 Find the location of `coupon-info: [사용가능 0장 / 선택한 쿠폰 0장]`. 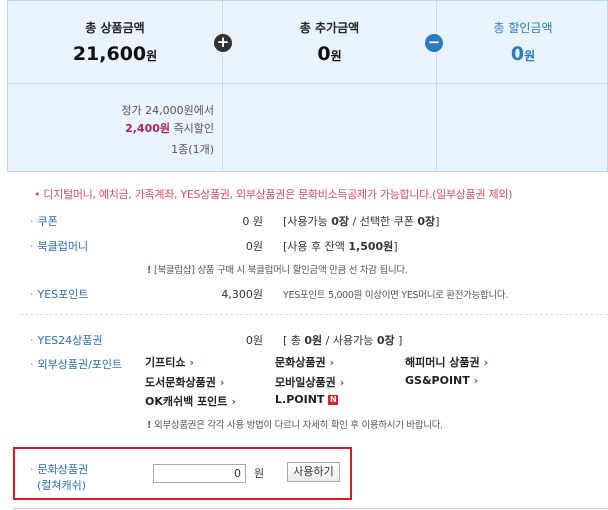

coupon-info: [사용가능 0장 / 선택한 쿠폰 0장] is located at coordinates (361, 221).